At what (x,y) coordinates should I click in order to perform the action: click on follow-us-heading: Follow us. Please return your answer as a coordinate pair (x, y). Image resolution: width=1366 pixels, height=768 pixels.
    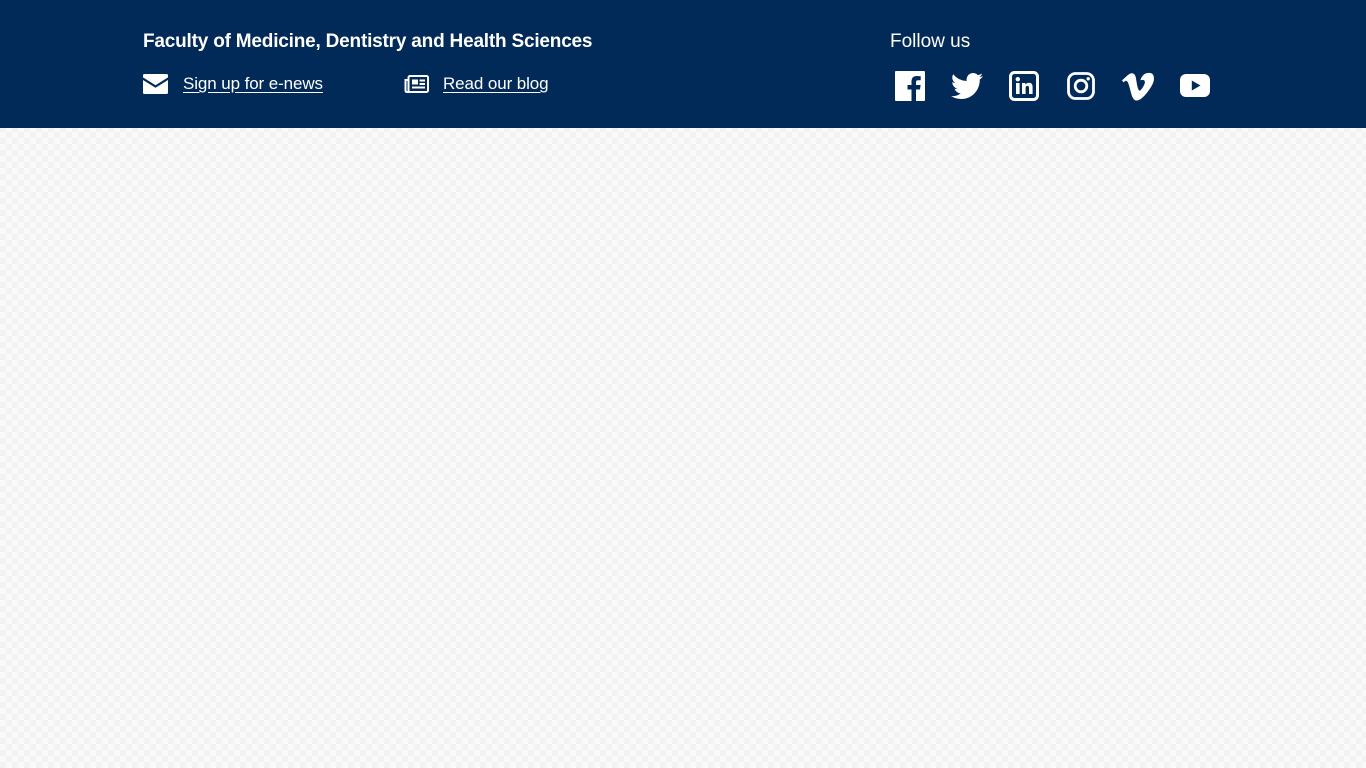
    Looking at the image, I should click on (930, 41).